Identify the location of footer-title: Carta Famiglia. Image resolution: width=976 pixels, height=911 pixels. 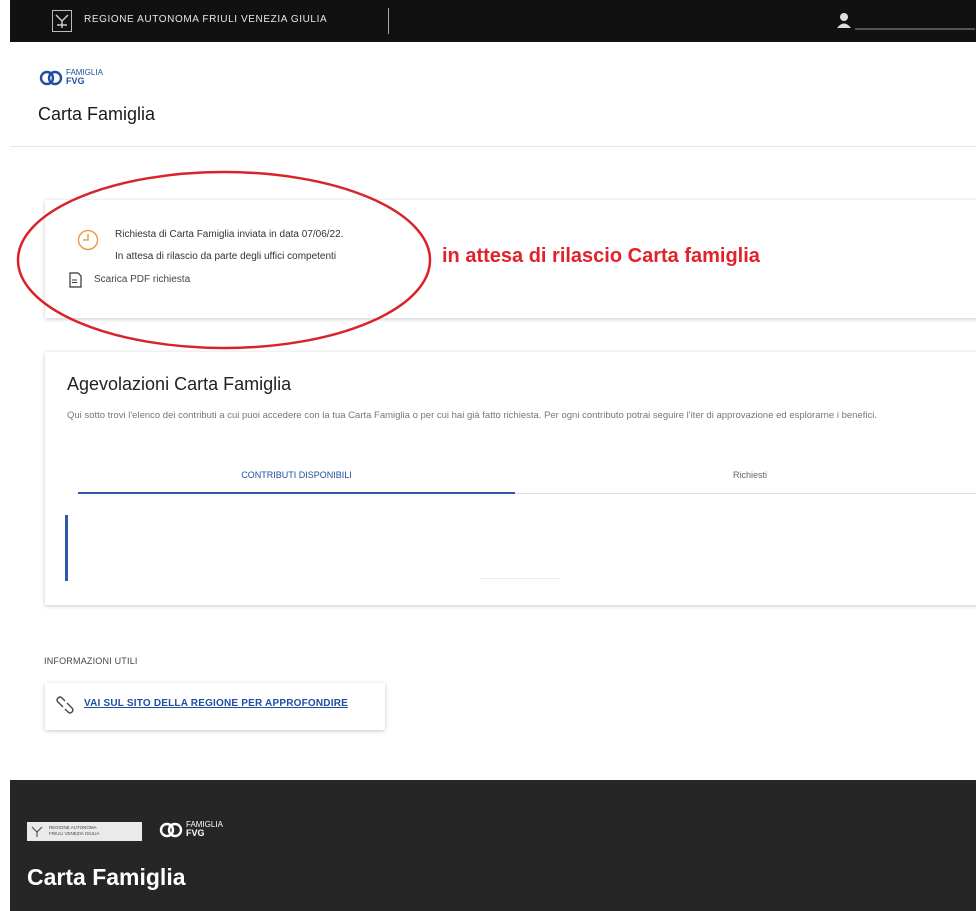
(106, 877).